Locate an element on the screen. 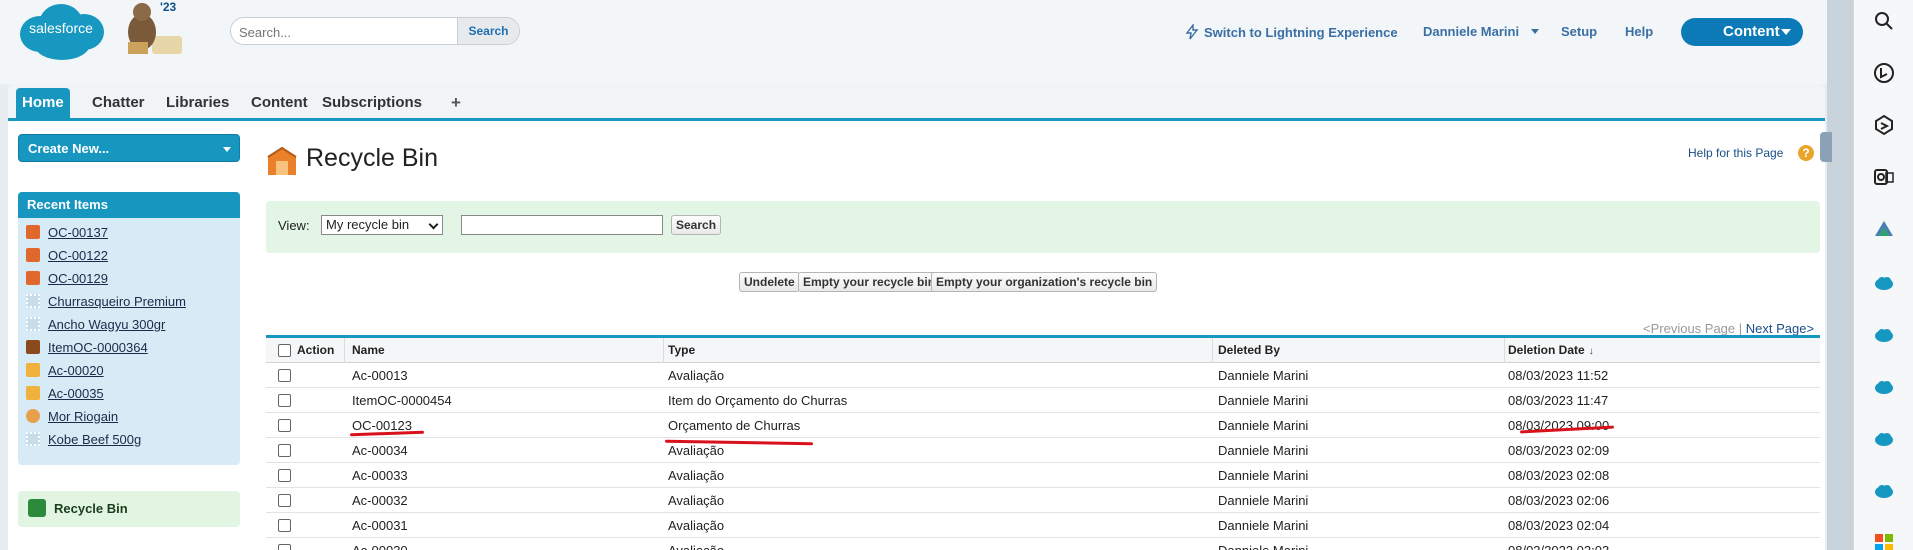  recent-item: OC-00137 is located at coordinates (67, 233).